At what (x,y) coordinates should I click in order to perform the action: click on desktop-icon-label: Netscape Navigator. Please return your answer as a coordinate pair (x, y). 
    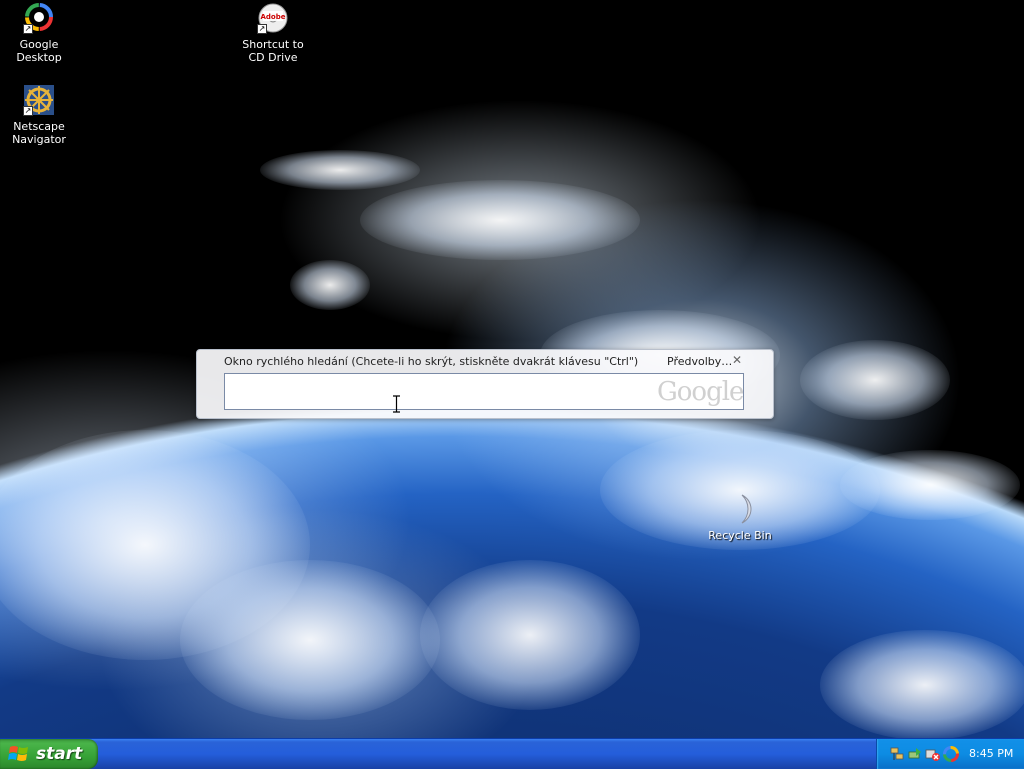
    Looking at the image, I should click on (39, 133).